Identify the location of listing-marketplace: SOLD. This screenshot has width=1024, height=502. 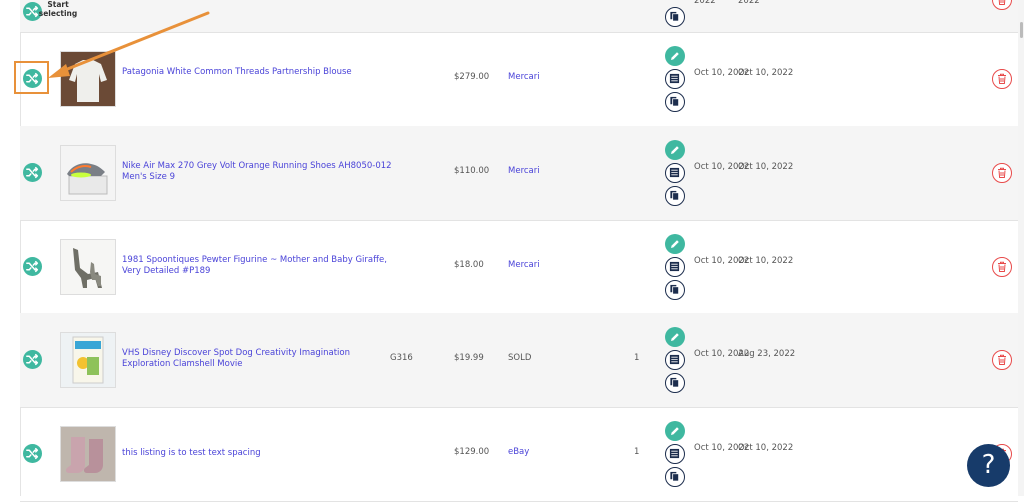
(519, 358).